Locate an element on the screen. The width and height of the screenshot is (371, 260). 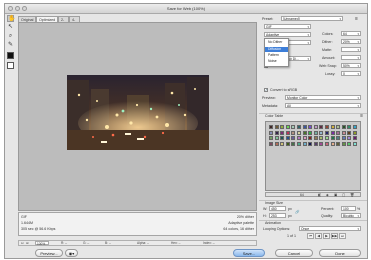
web-shift-icon: ◈ is located at coordinates (327, 195).